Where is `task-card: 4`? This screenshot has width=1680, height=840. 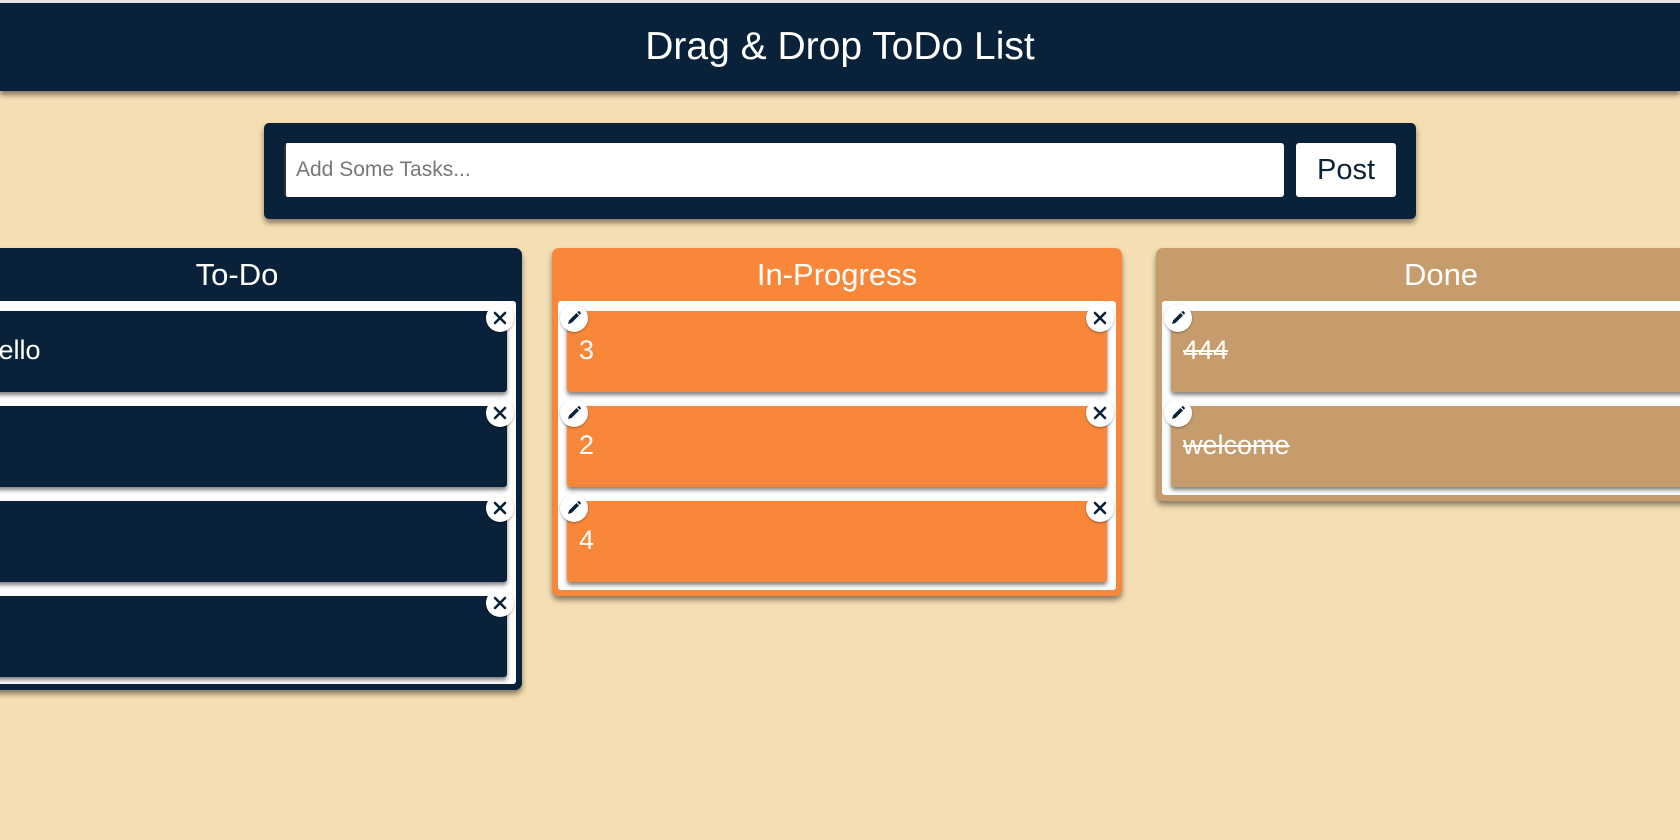
task-card: 4 is located at coordinates (837, 538).